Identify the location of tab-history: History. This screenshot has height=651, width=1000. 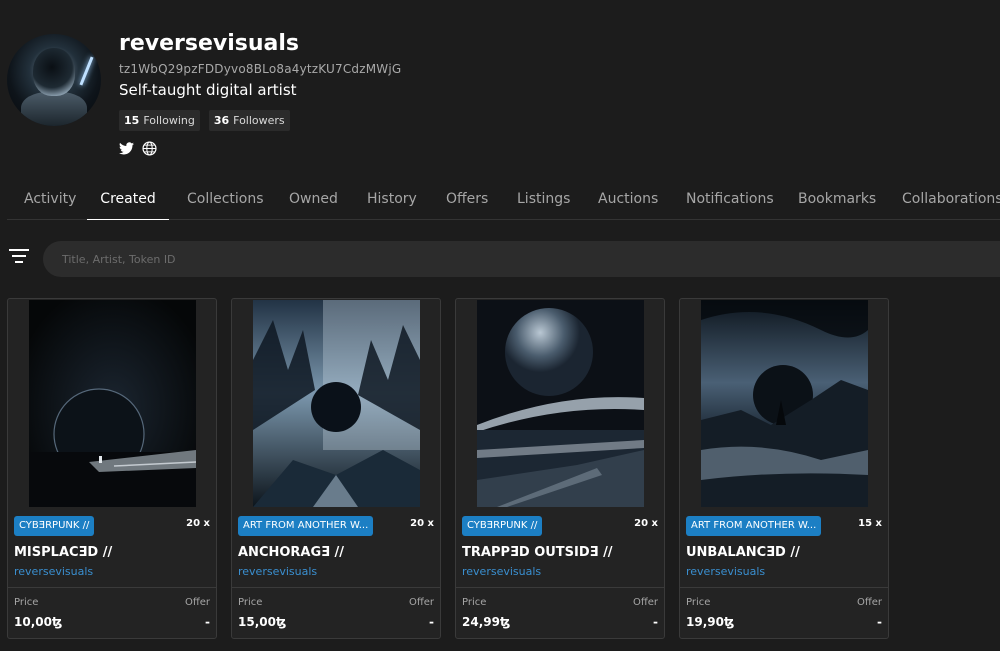
(392, 200).